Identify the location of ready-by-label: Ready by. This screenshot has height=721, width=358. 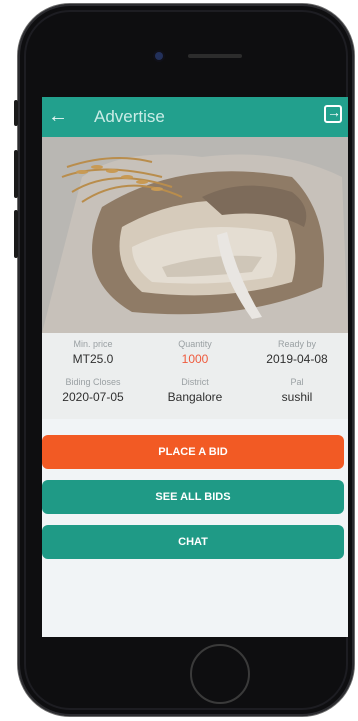
(297, 344).